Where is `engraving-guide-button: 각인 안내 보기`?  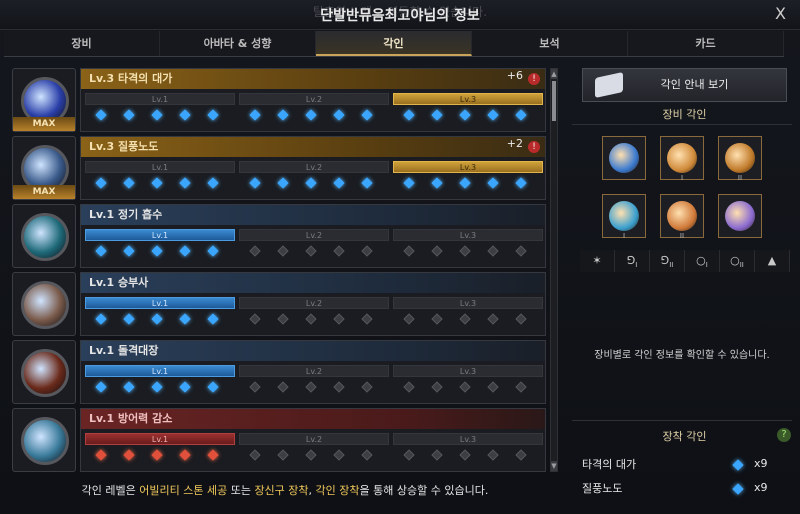 engraving-guide-button: 각인 안내 보기 is located at coordinates (684, 85).